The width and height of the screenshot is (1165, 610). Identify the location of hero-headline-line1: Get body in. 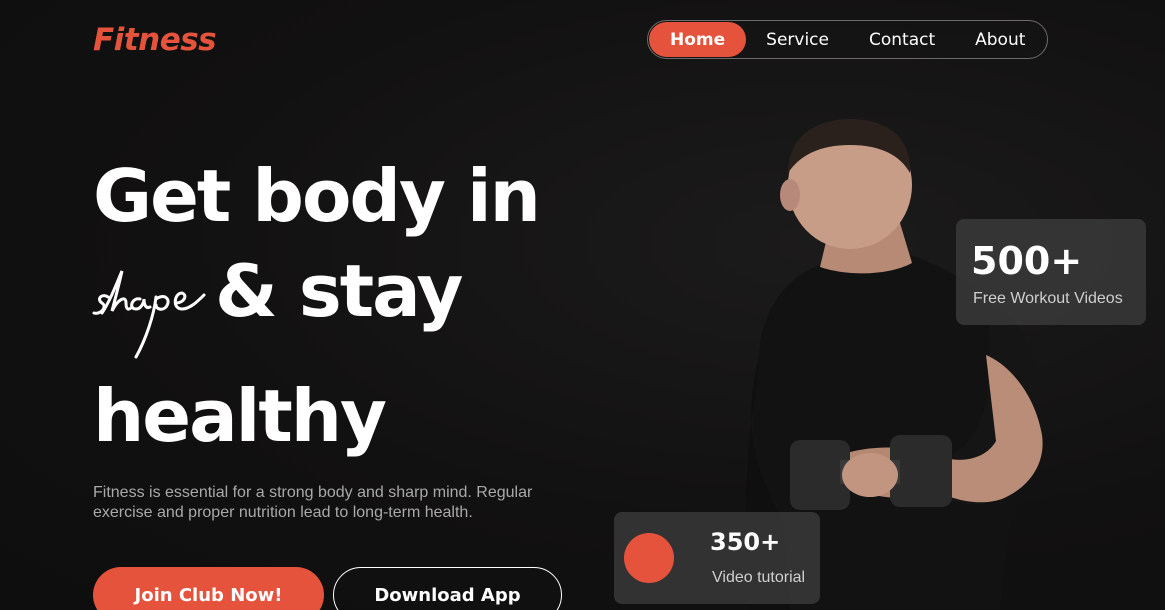
(317, 196).